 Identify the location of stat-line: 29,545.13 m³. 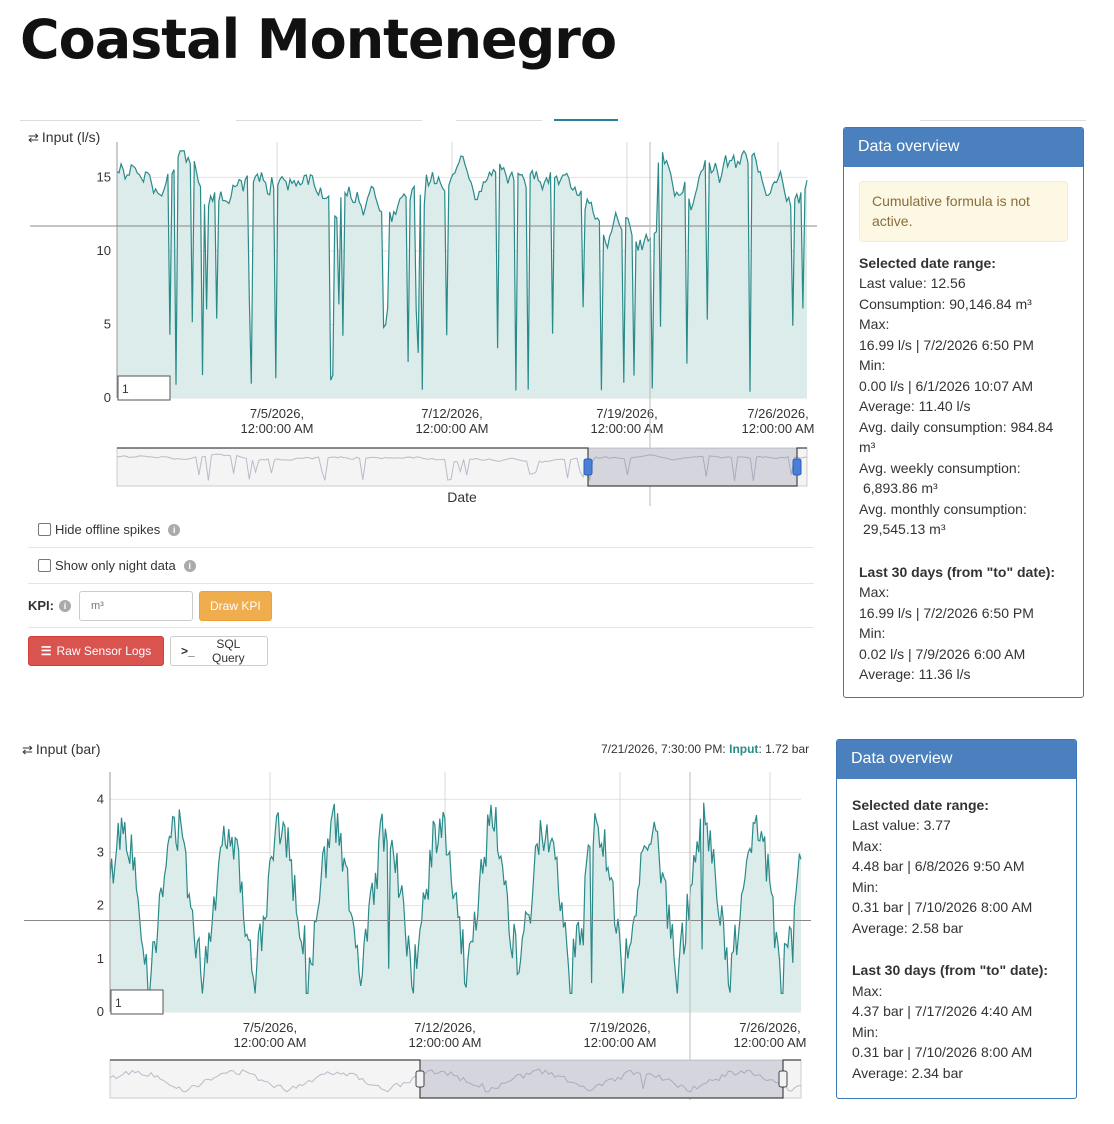
(904, 529).